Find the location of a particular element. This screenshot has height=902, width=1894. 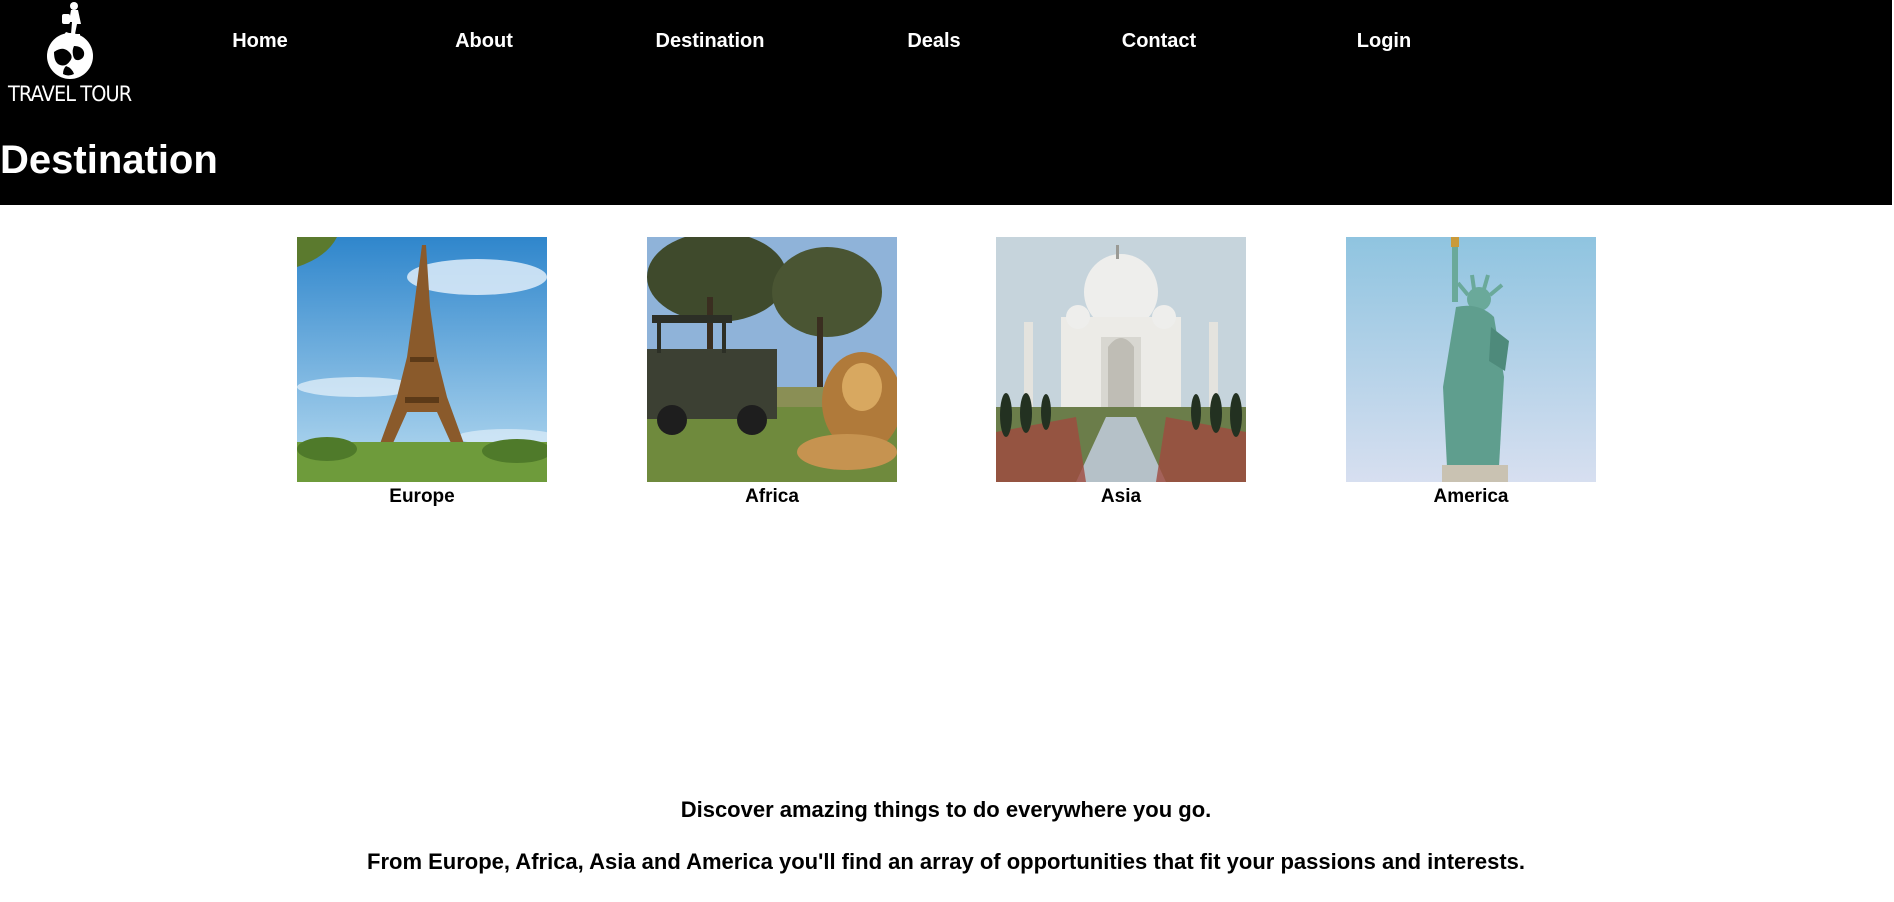

lion-safari-photo is located at coordinates (772, 359).